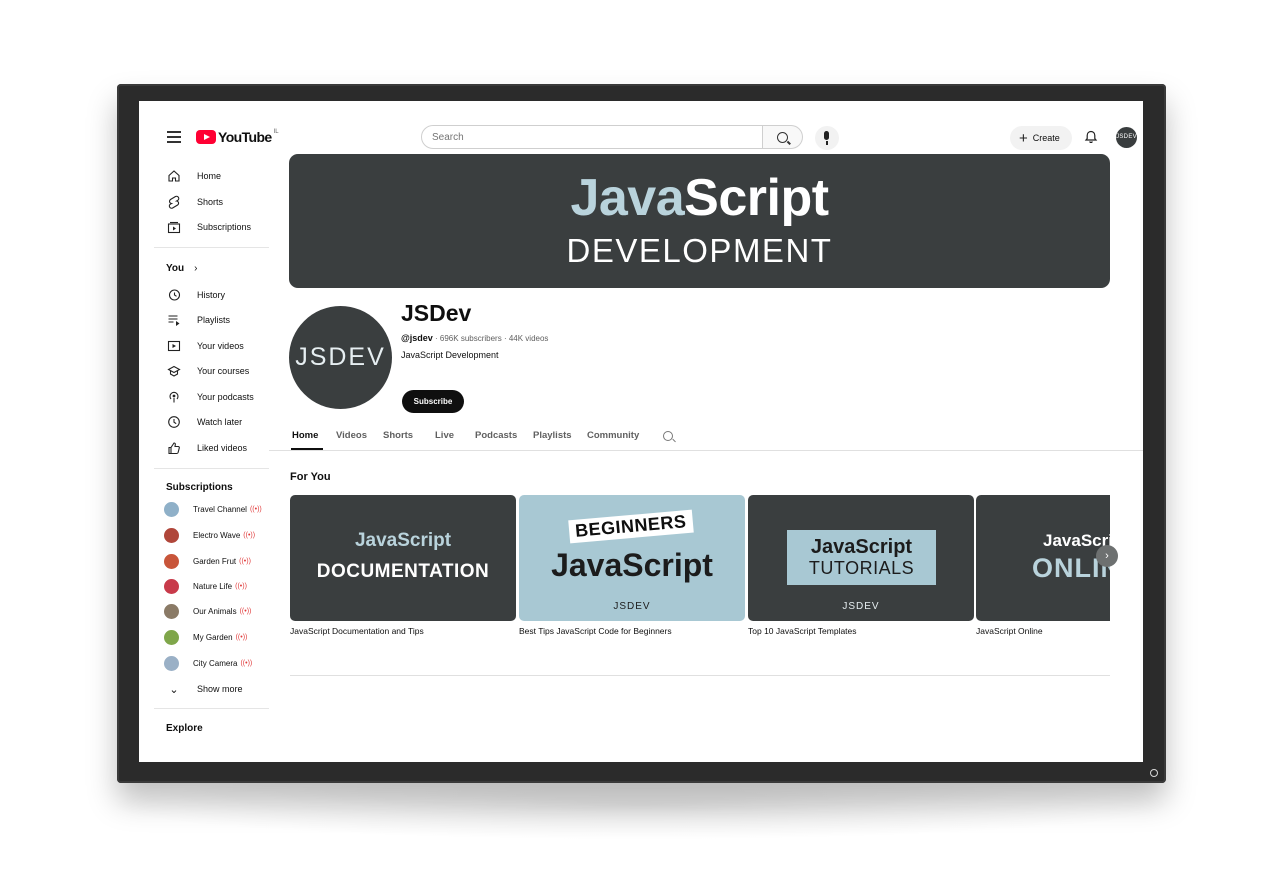 The height and width of the screenshot is (880, 1280). Describe the element at coordinates (224, 227) in the screenshot. I see `sidebar-item-label: Subscriptions` at that location.